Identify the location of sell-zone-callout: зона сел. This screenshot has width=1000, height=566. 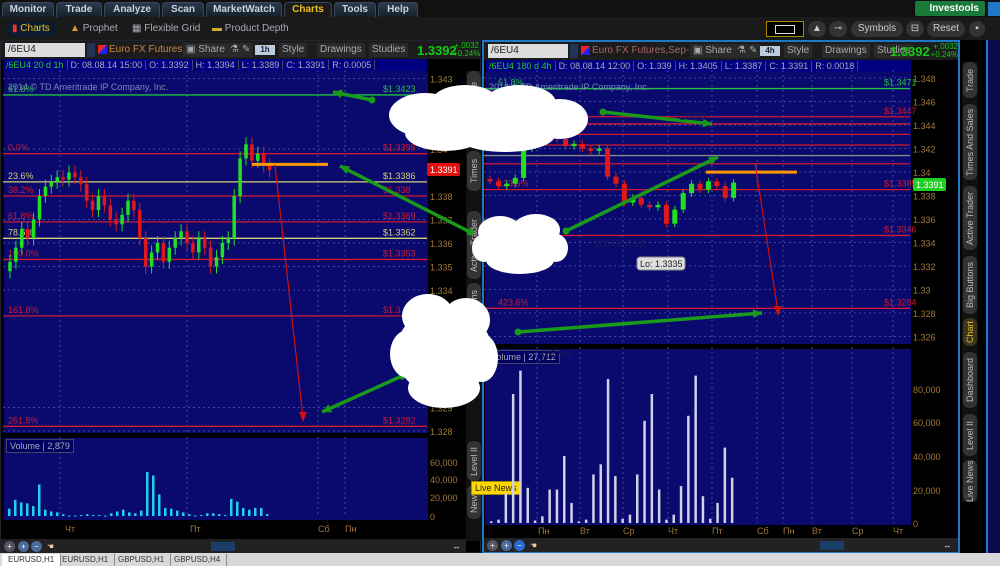
(558, 244).